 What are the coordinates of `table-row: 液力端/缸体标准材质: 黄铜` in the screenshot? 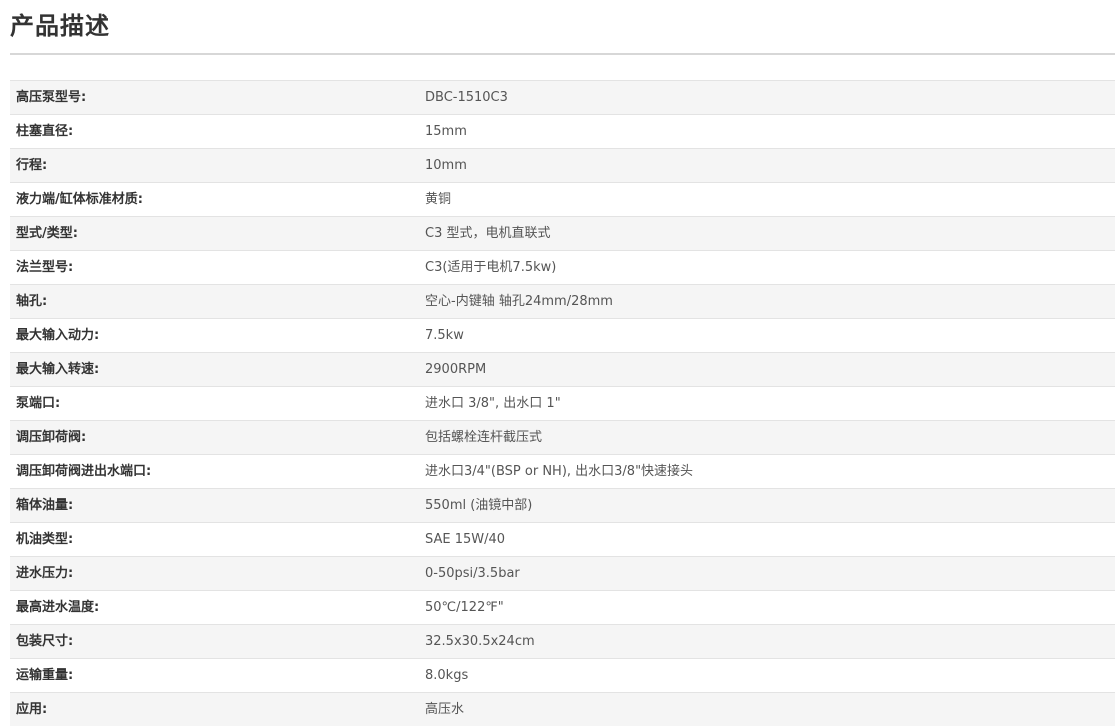 It's located at (562, 199).